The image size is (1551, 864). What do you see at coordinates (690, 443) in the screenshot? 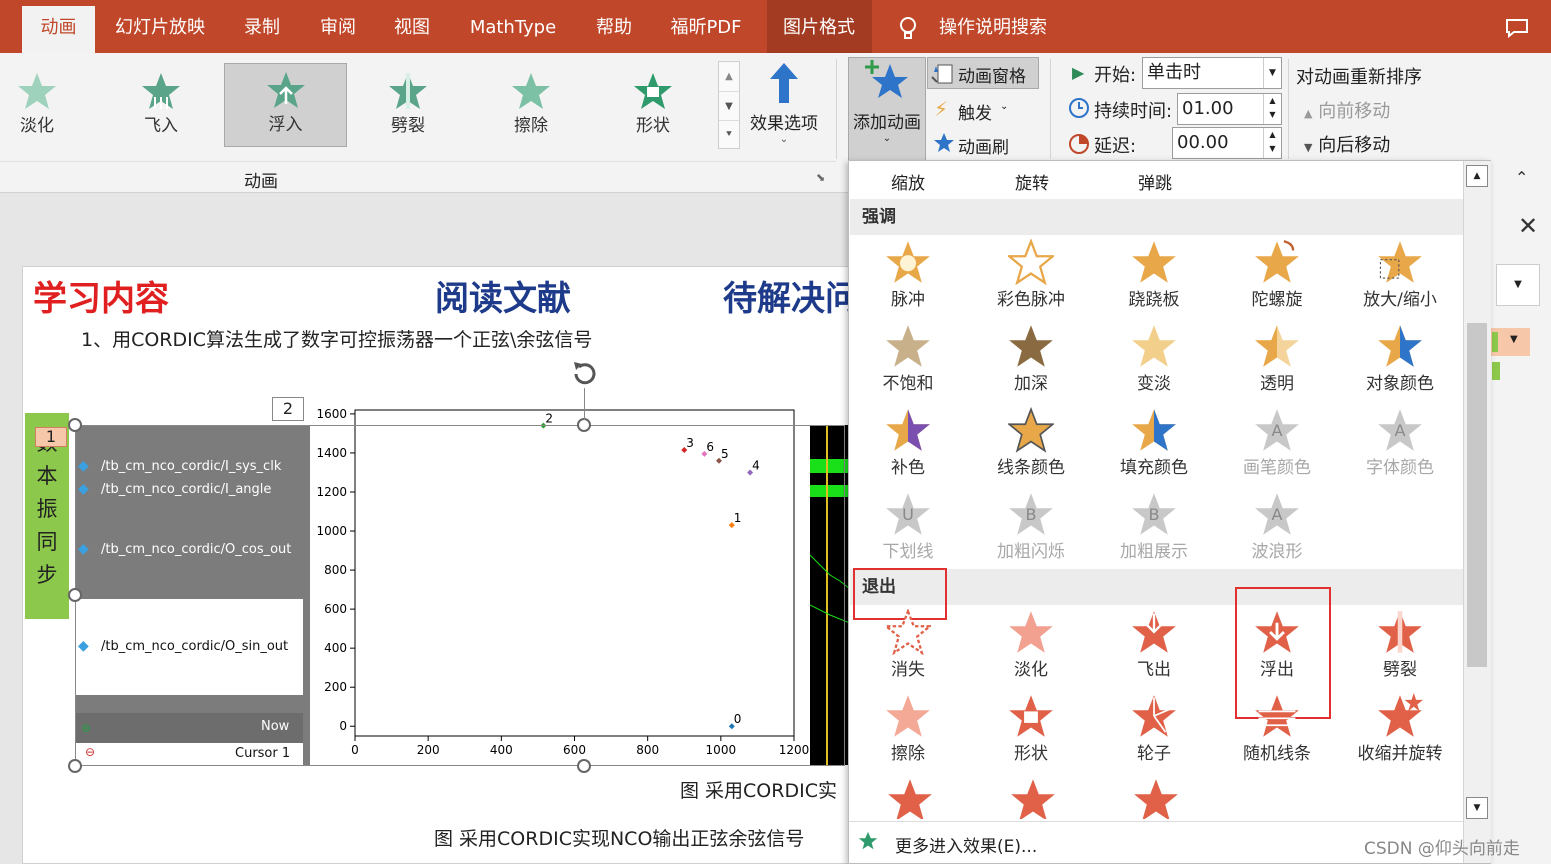
I see `data-point-label: 3` at bounding box center [690, 443].